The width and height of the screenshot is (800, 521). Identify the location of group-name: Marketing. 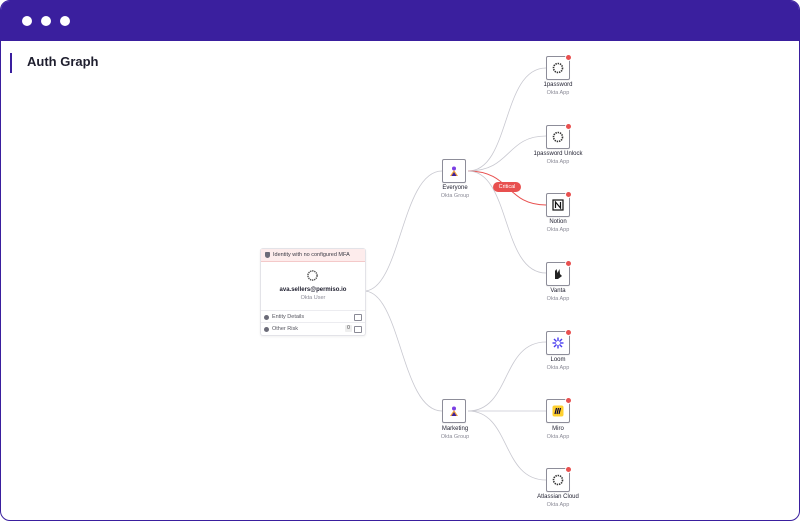
(455, 429).